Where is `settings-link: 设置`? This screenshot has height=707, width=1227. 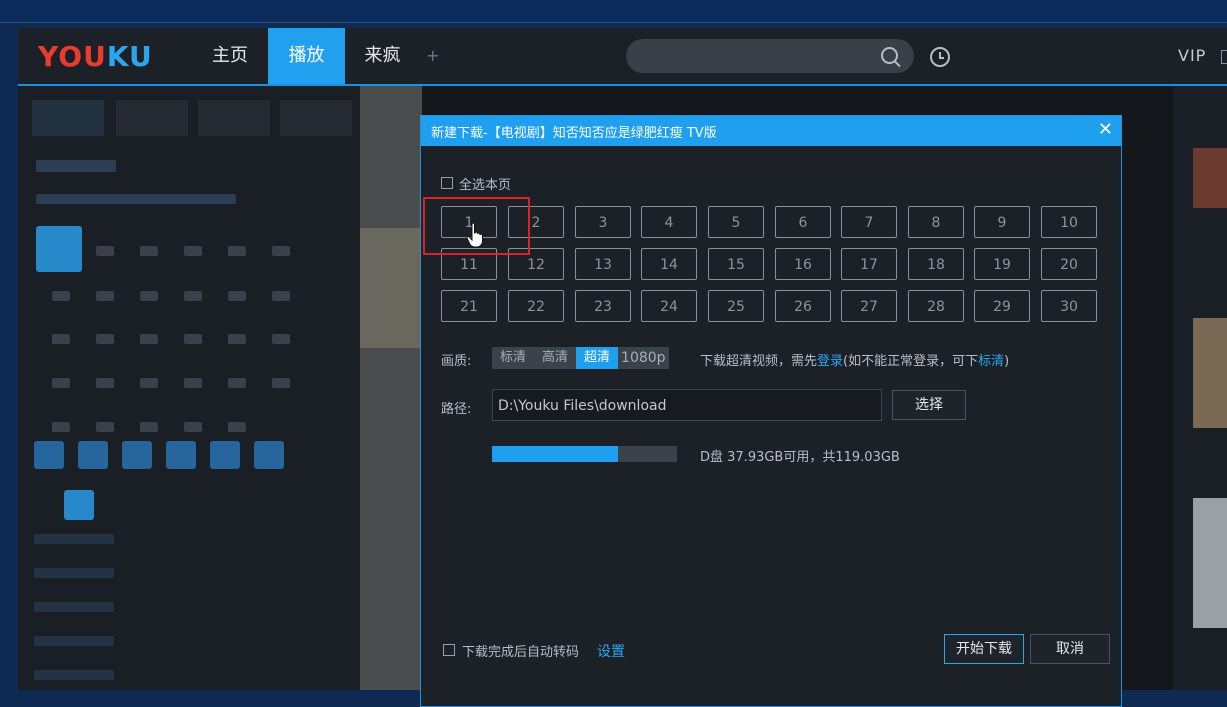
settings-link: 设置 is located at coordinates (611, 651).